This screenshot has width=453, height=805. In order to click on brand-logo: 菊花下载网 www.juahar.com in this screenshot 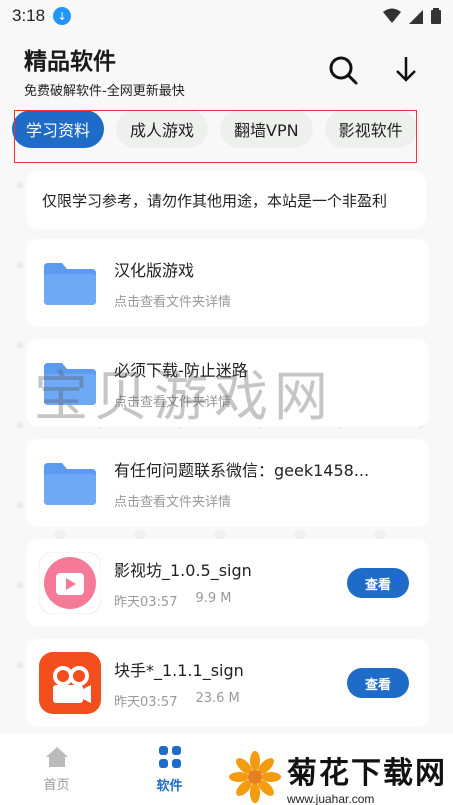, I will do `click(338, 776)`.